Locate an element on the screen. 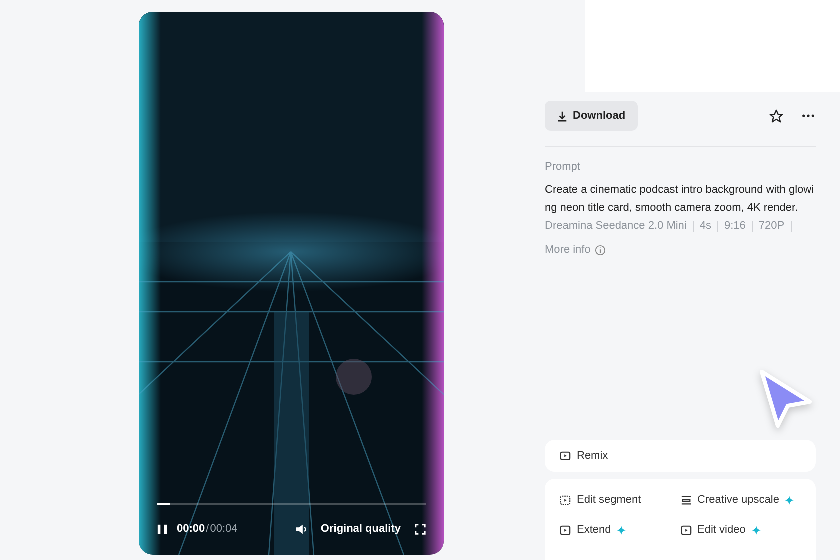 This screenshot has width=840, height=560. remix-button: Remix is located at coordinates (680, 456).